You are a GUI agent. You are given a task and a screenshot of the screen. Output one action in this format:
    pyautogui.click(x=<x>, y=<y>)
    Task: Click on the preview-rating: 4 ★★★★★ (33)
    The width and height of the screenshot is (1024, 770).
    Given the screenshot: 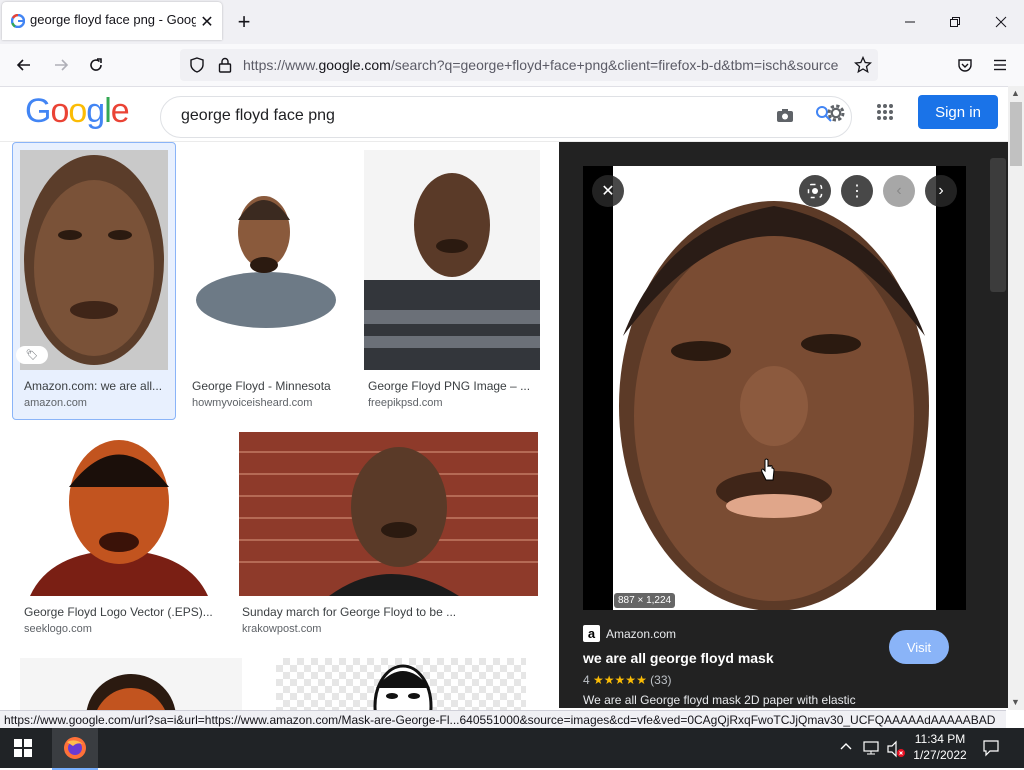 What is the action you would take?
    pyautogui.click(x=627, y=680)
    